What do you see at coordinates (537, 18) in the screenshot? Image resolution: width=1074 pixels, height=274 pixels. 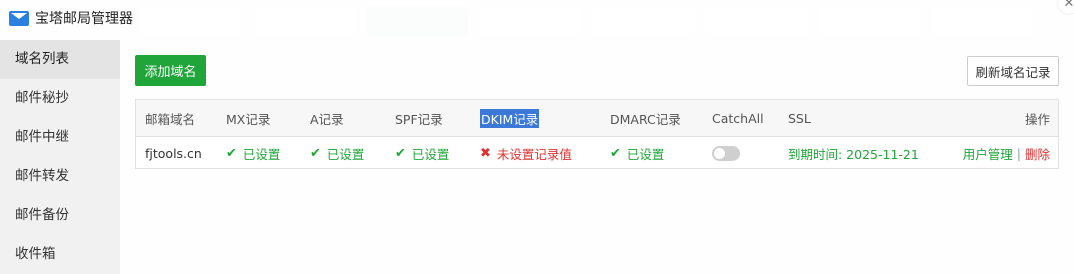 I see `modal-titlebar: 宝塔邮局管理器` at bounding box center [537, 18].